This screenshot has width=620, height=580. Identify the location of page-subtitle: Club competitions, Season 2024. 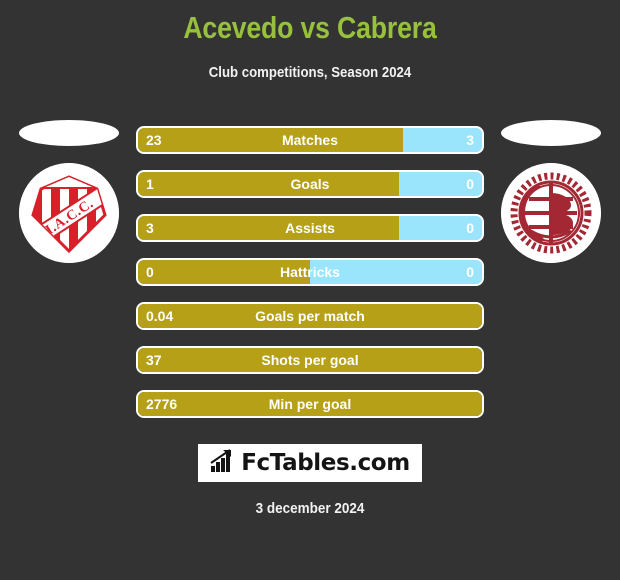
(310, 72).